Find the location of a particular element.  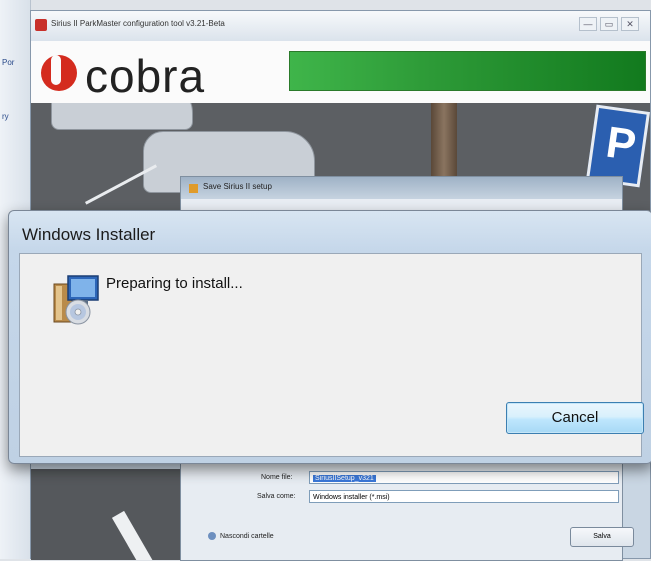

save-dialog-title: Save Sirius II setup is located at coordinates (237, 186).